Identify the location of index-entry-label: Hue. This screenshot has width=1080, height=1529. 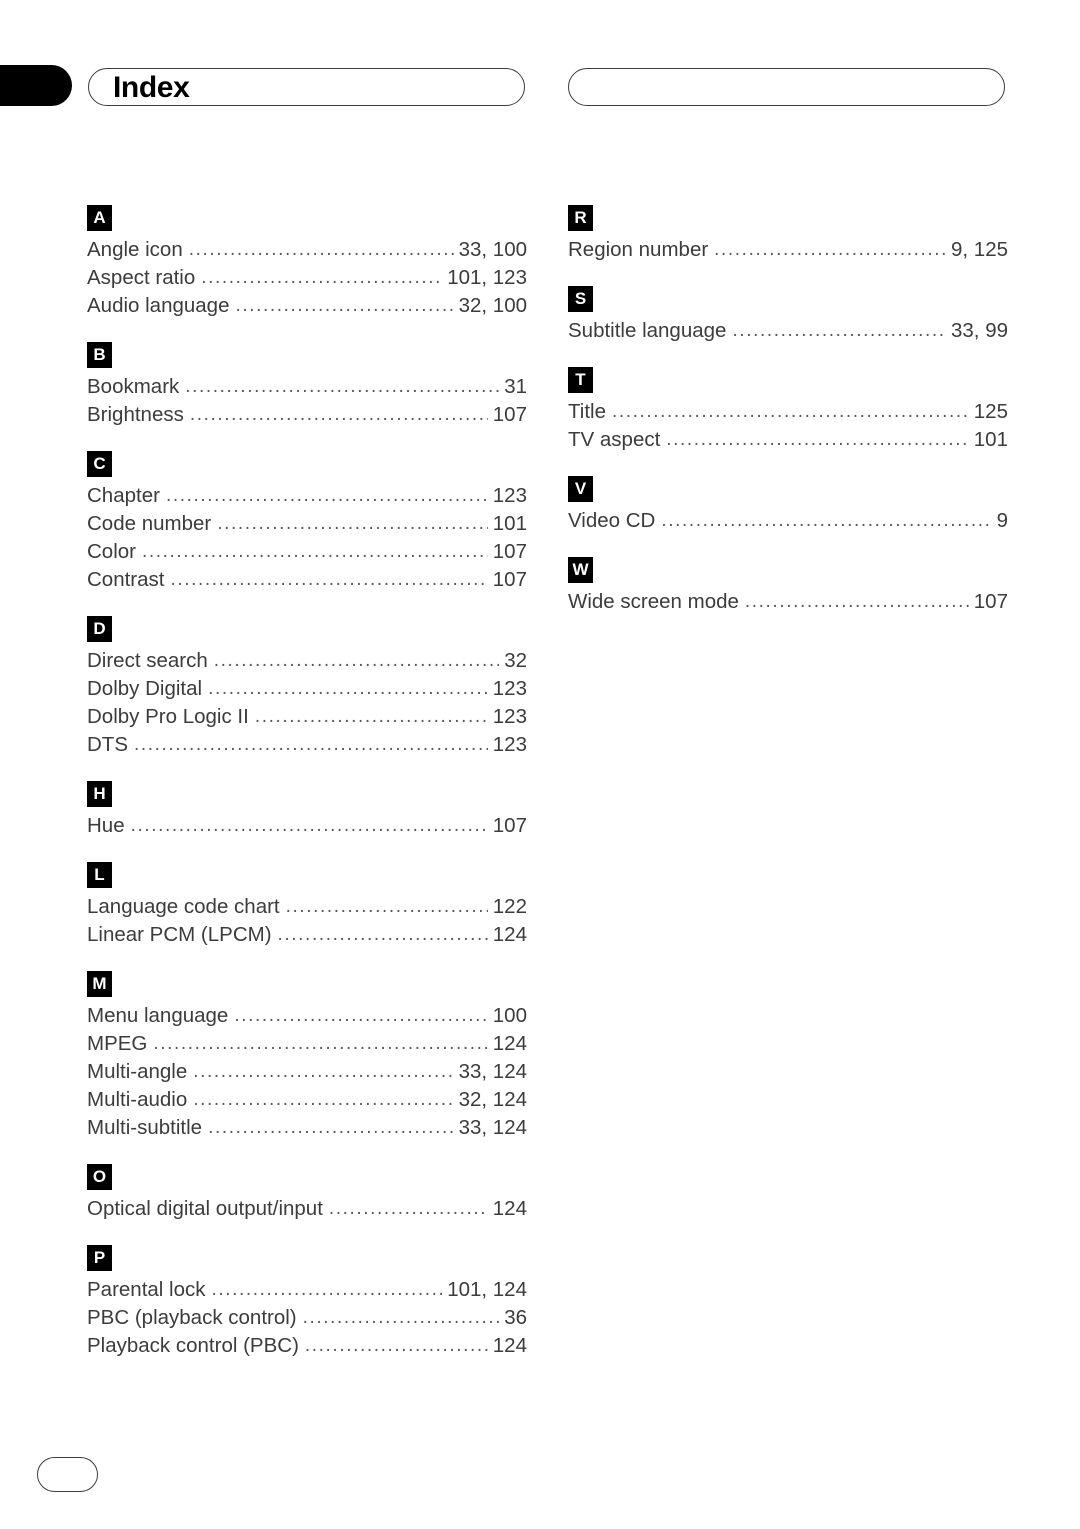
(106, 825).